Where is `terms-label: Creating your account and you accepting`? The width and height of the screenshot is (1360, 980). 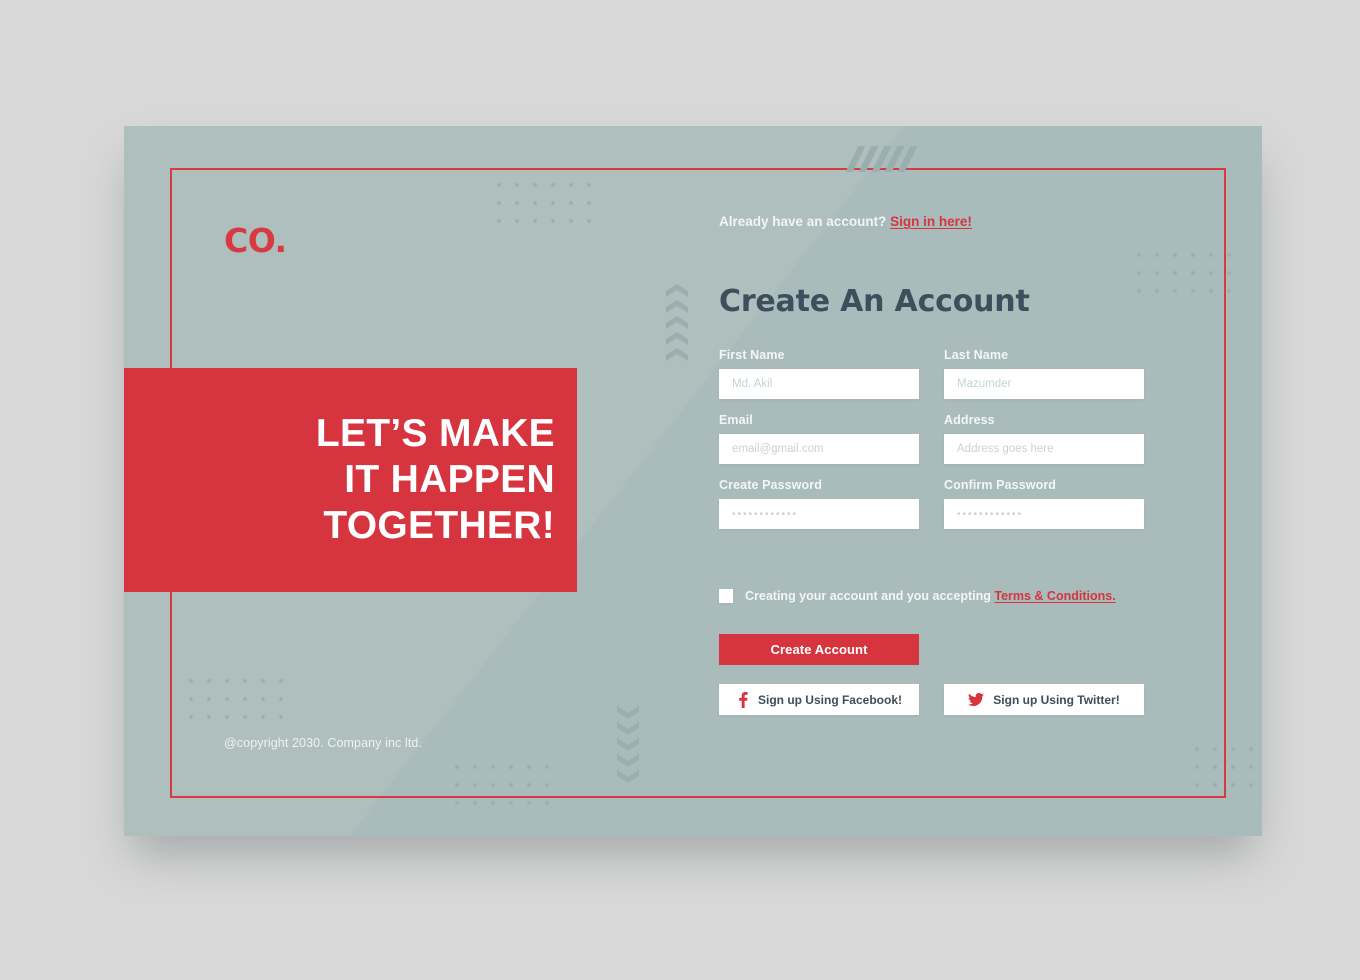
terms-label: Creating your account and you accepting is located at coordinates (868, 596).